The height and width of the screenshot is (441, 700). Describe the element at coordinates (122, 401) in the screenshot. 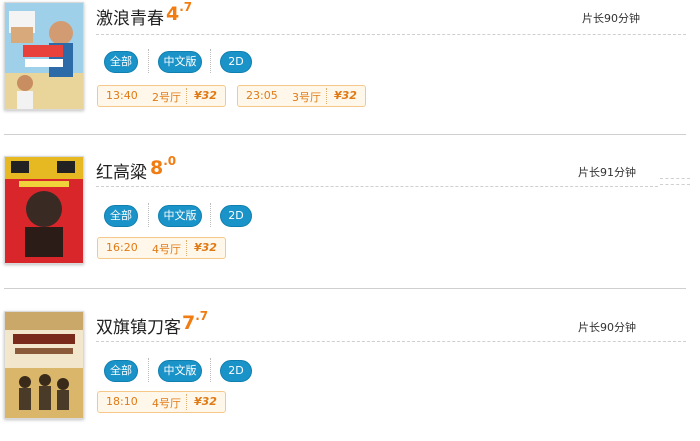

I see `showtime-time: 18:10` at that location.